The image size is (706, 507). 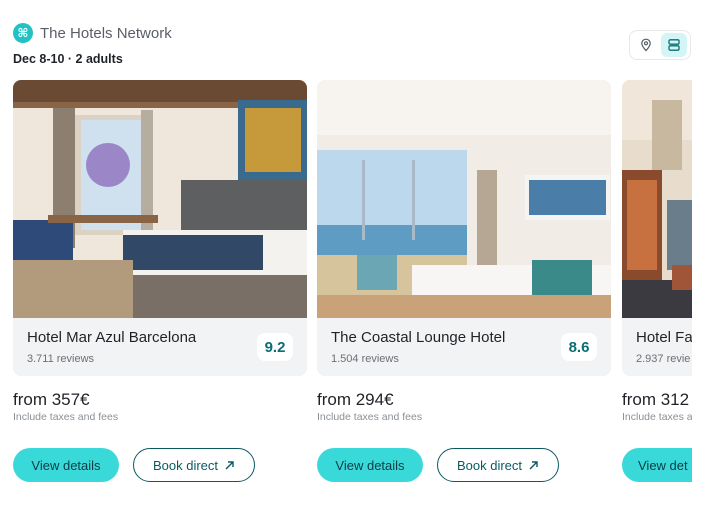 I want to click on tax-note: Include taxes a, so click(x=657, y=417).